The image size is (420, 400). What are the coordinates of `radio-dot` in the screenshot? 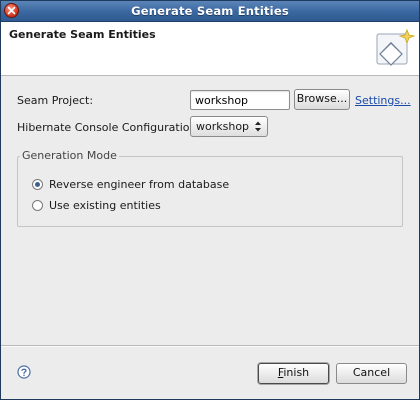 It's located at (37, 184).